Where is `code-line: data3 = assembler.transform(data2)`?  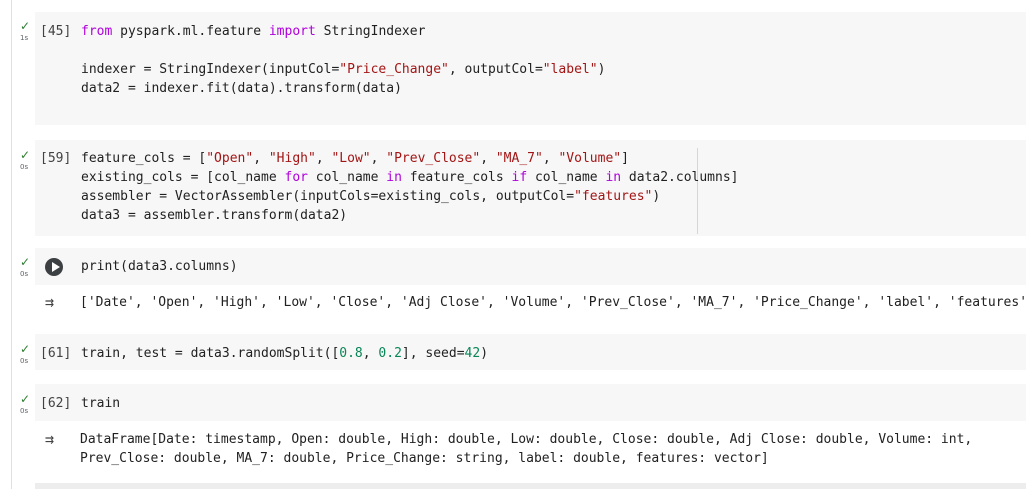
code-line: data3 = assembler.transform(data2) is located at coordinates (214, 215).